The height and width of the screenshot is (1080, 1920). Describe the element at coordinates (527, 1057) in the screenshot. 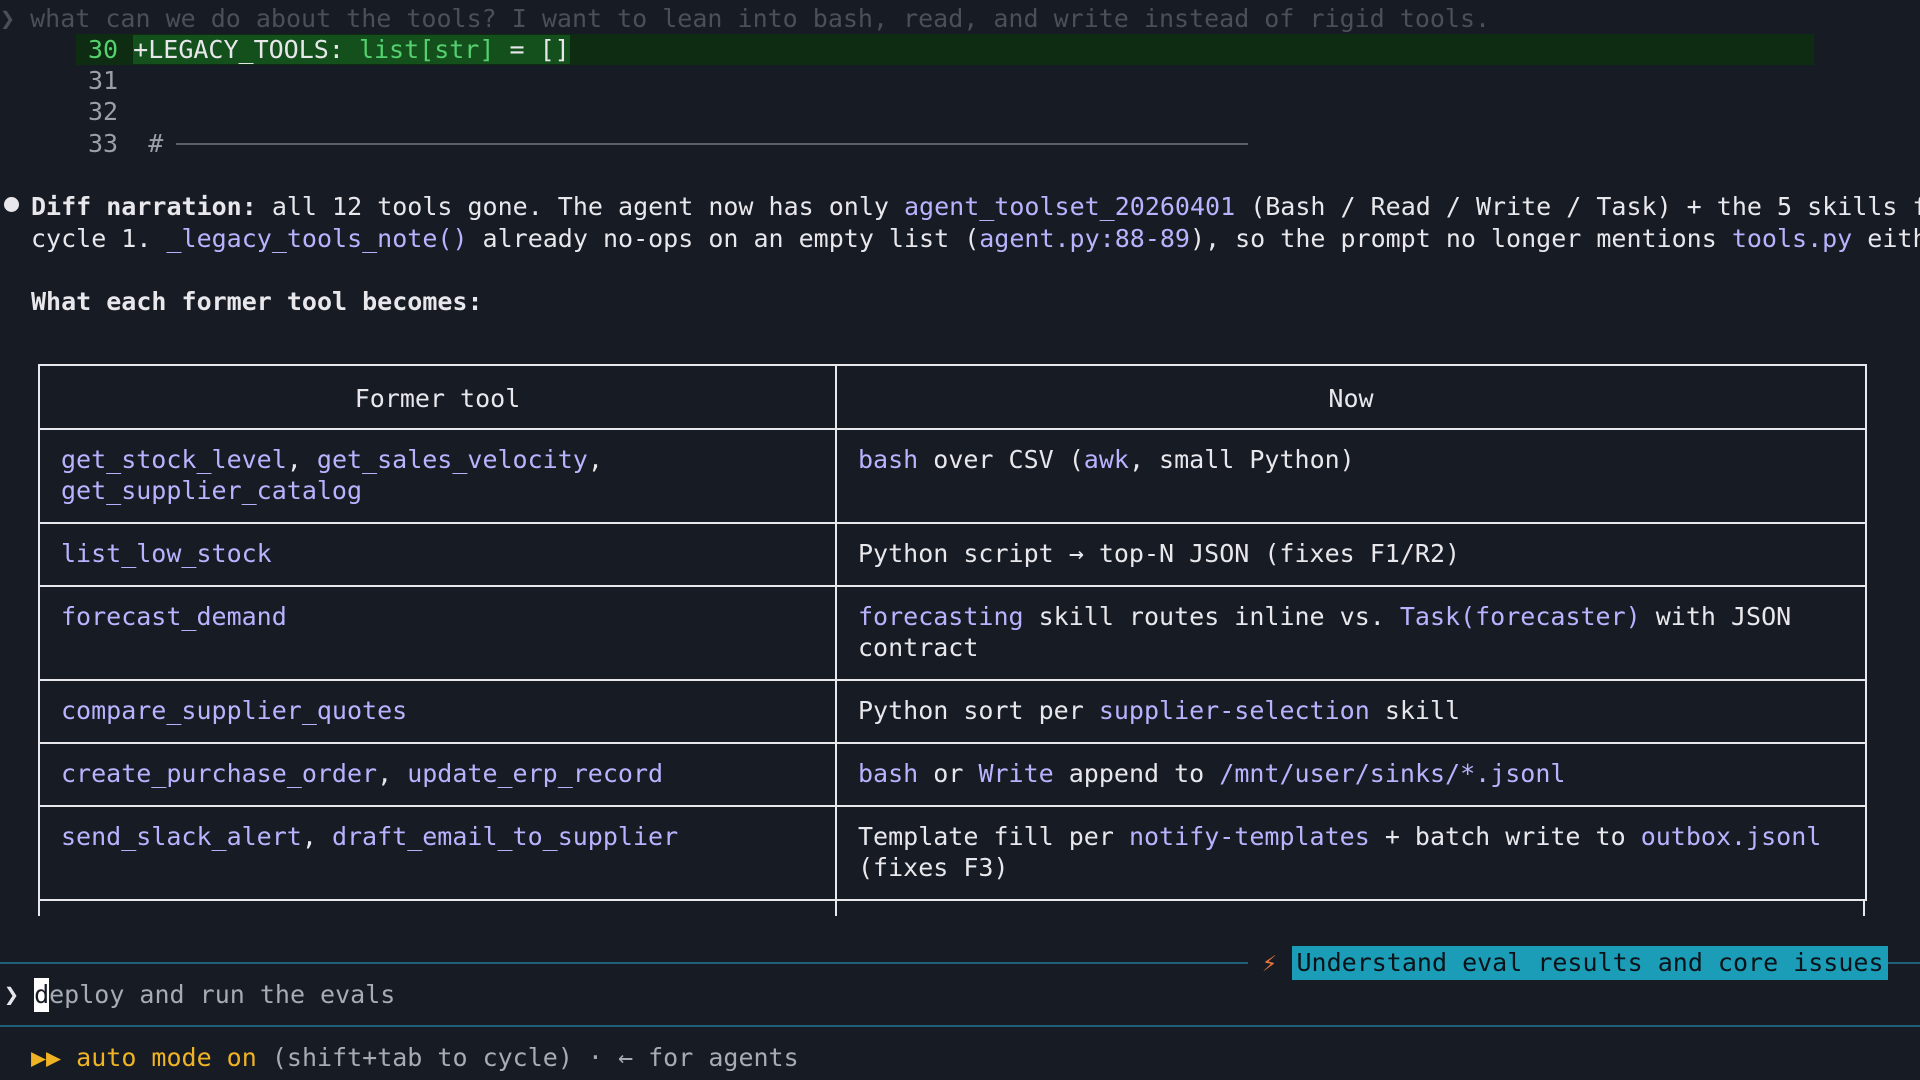

I see `mode-hint: (shift+tab to cycle) · ← for agents` at that location.